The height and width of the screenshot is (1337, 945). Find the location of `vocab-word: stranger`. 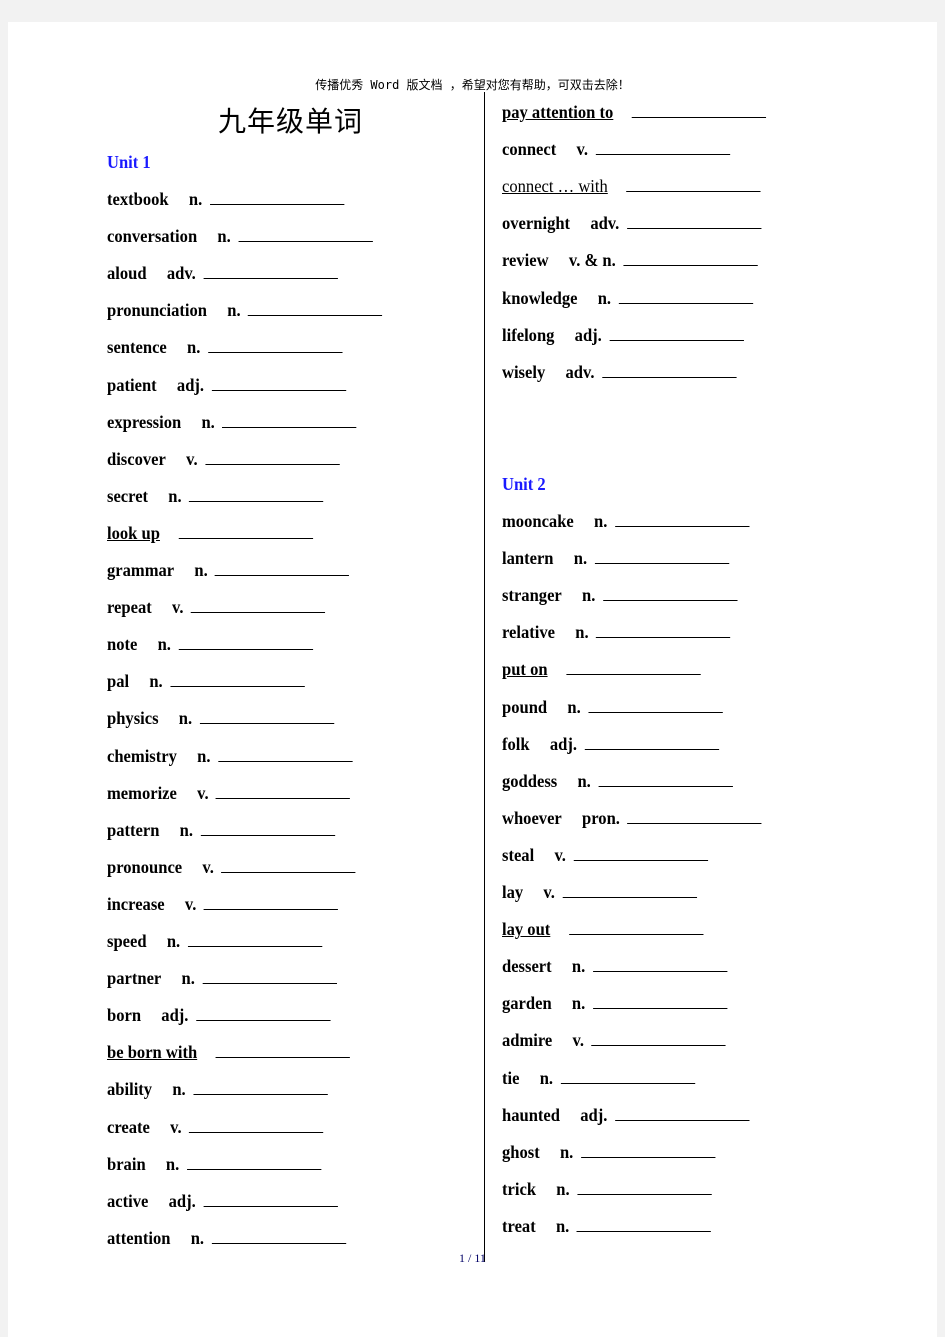

vocab-word: stranger is located at coordinates (532, 595).